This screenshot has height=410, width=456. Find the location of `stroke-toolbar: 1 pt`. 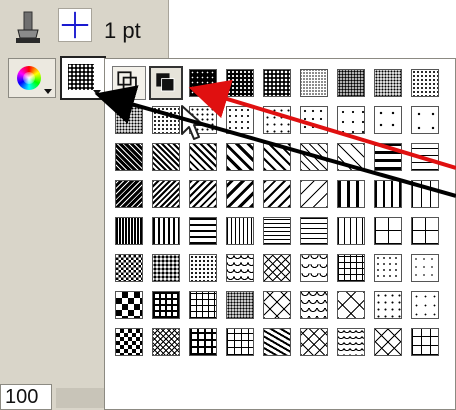

stroke-toolbar: 1 pt is located at coordinates (84, 26).